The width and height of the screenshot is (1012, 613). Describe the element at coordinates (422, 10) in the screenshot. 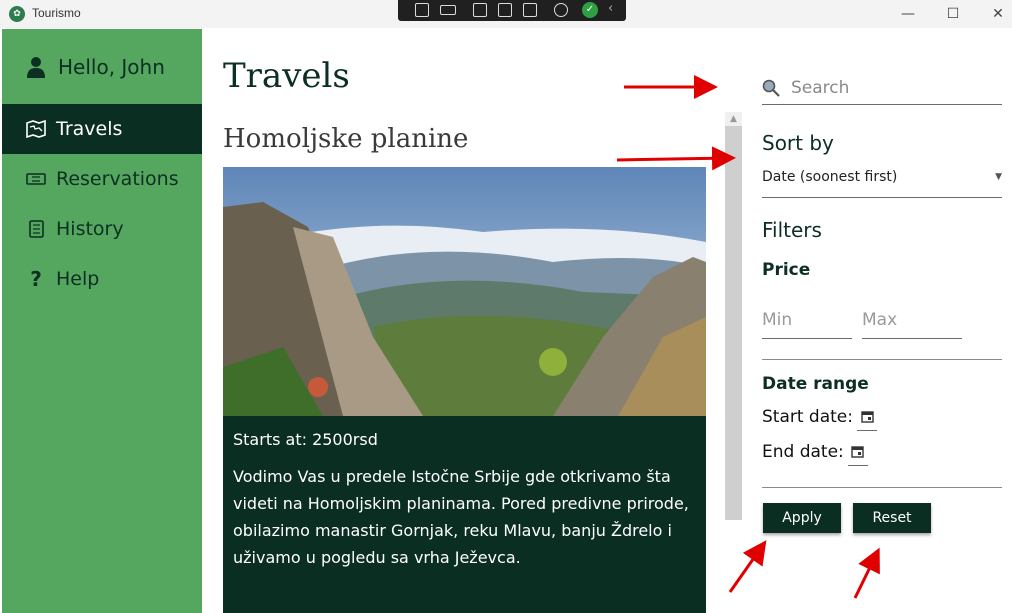

I see `select-element-icon` at that location.